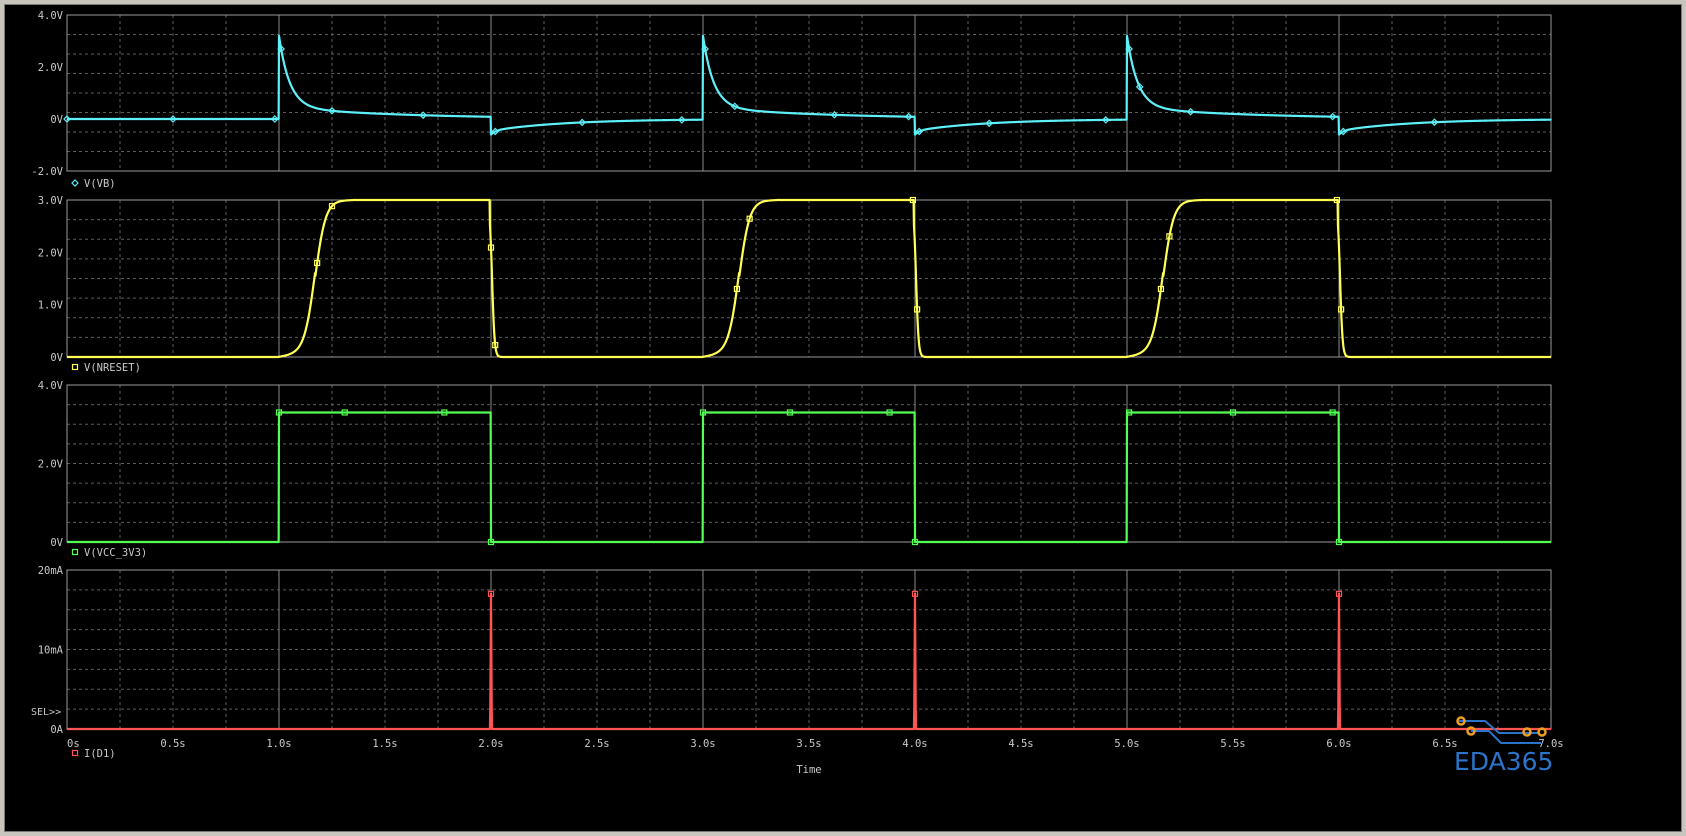 This screenshot has height=836, width=1686. What do you see at coordinates (115, 553) in the screenshot?
I see `legend-label: V(VCC_3V3)` at bounding box center [115, 553].